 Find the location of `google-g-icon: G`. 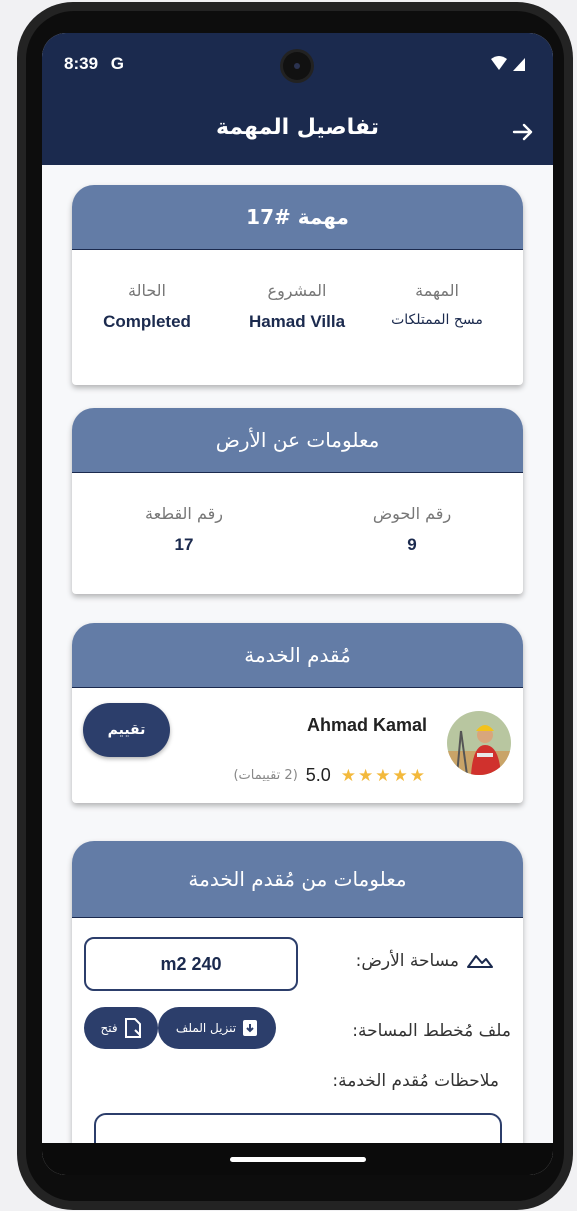

google-g-icon: G is located at coordinates (117, 63).